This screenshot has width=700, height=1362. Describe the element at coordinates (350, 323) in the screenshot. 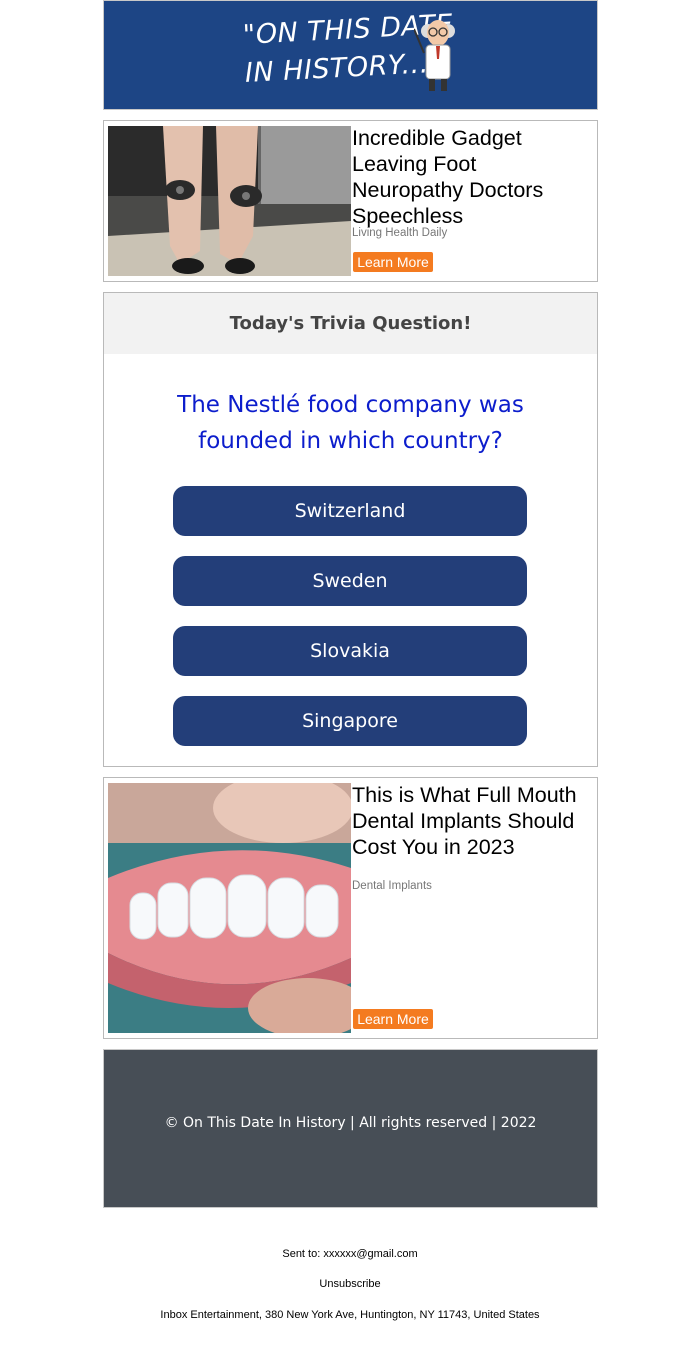

I see `trivia-heading: Today's Trivia Question!` at that location.